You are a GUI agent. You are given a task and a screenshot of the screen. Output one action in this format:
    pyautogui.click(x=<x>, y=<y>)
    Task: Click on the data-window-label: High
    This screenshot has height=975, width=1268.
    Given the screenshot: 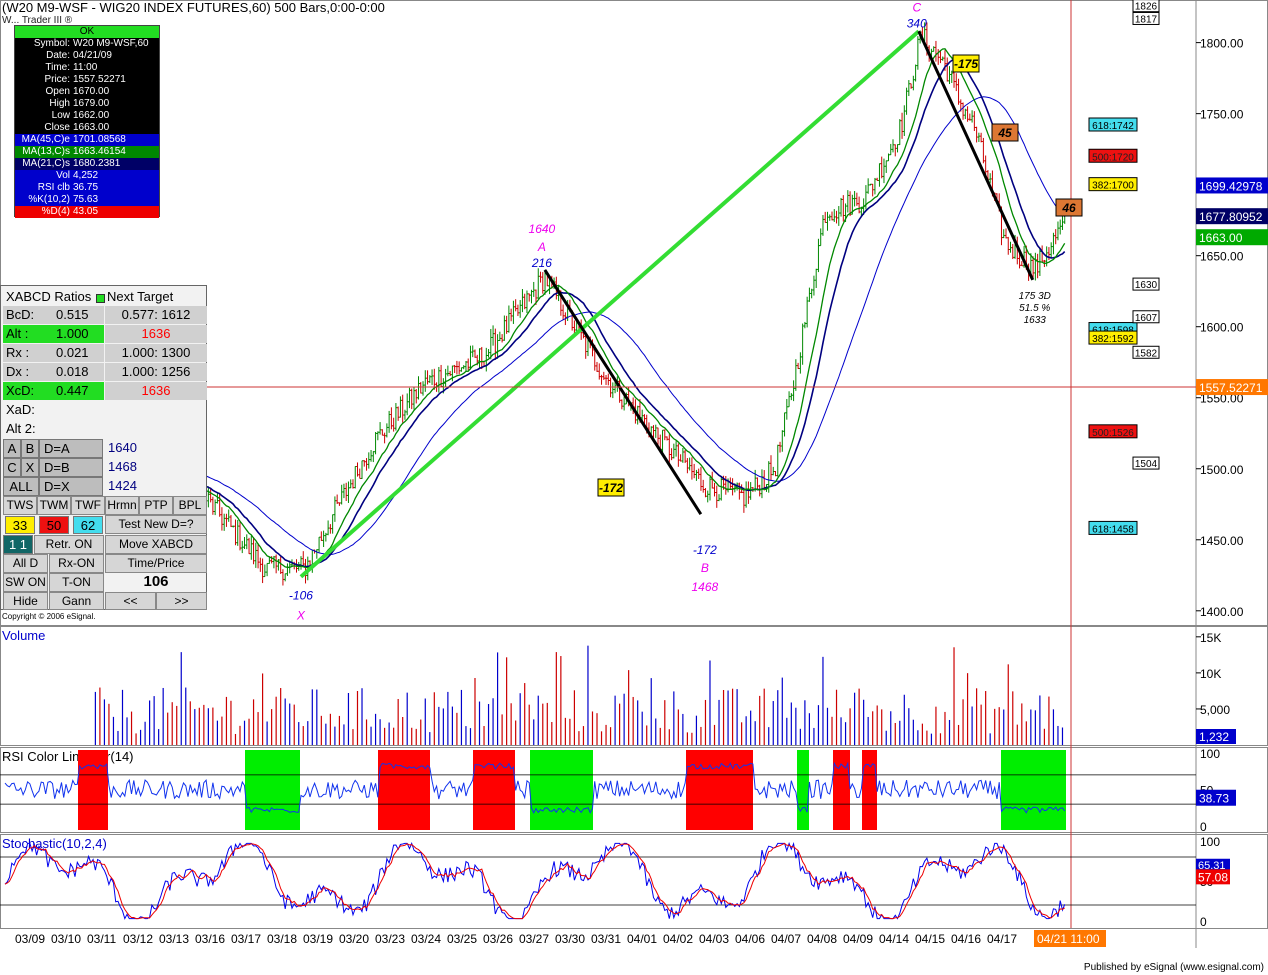 What is the action you would take?
    pyautogui.click(x=59, y=103)
    